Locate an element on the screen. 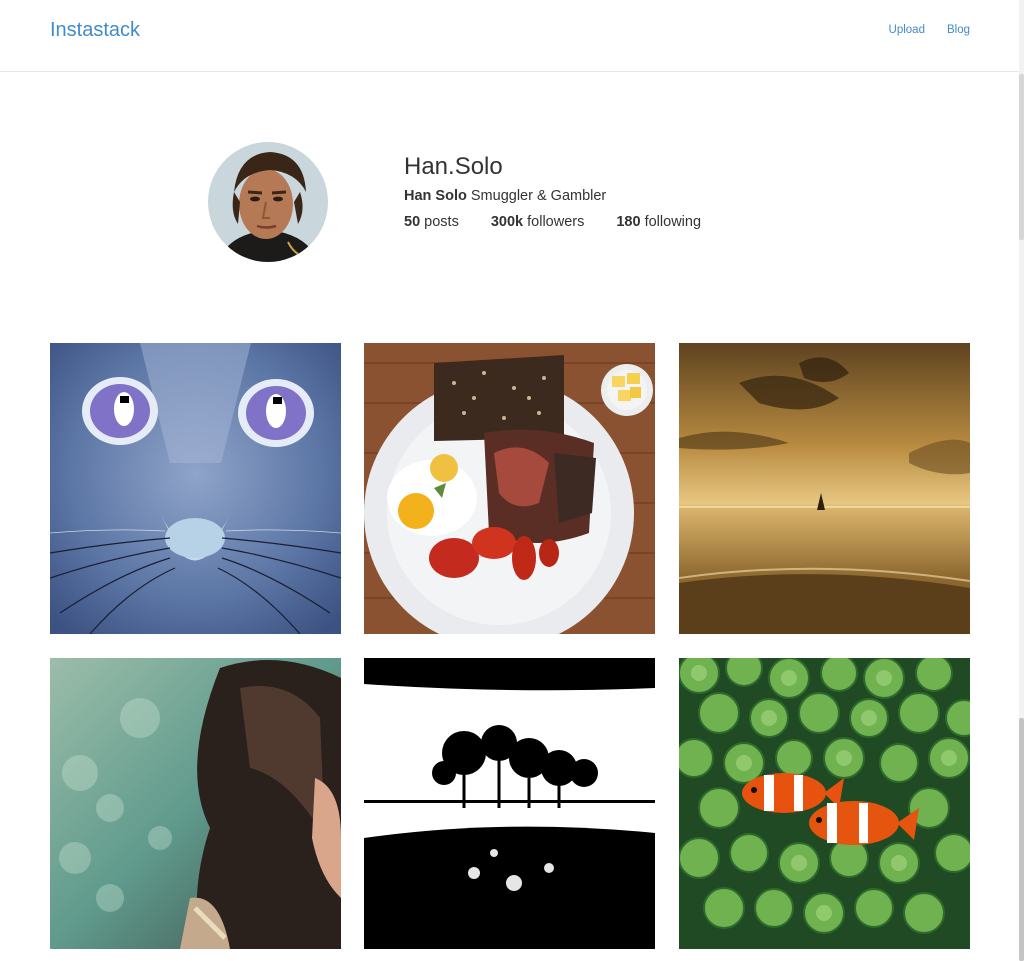 Image resolution: width=1024 pixels, height=961 pixels. breakfast-photo is located at coordinates (509, 488).